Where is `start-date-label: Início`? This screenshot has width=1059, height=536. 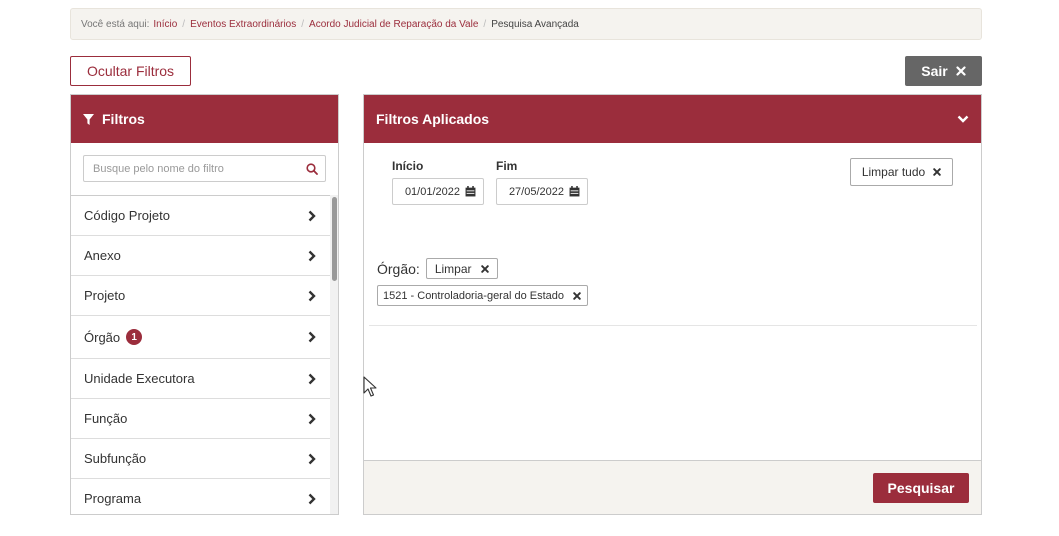 start-date-label: Início is located at coordinates (408, 166).